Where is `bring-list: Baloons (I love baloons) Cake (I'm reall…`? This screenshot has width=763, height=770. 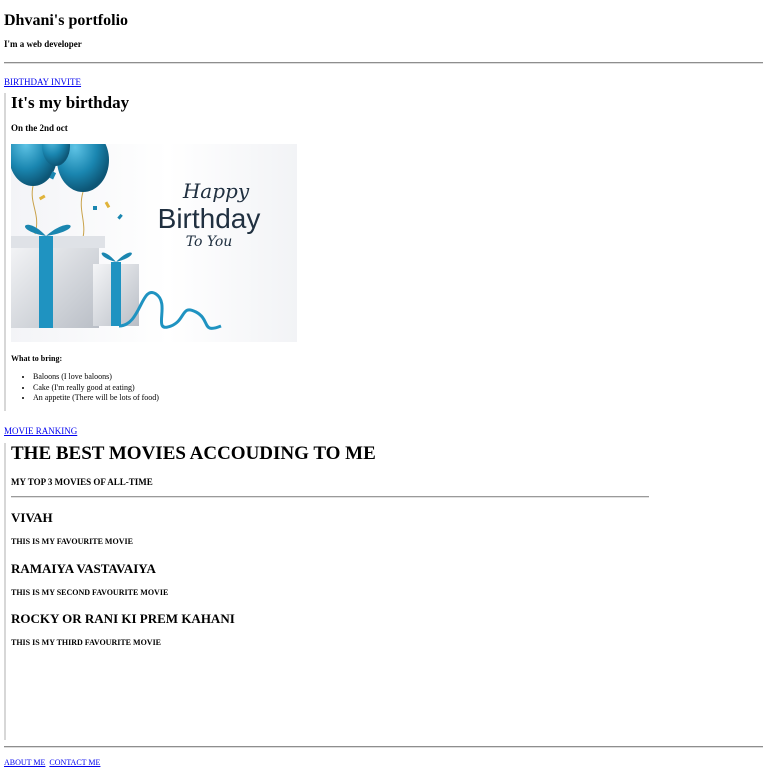
bring-list: Baloons (I love baloons) Cake (I'm reall… is located at coordinates (387, 388).